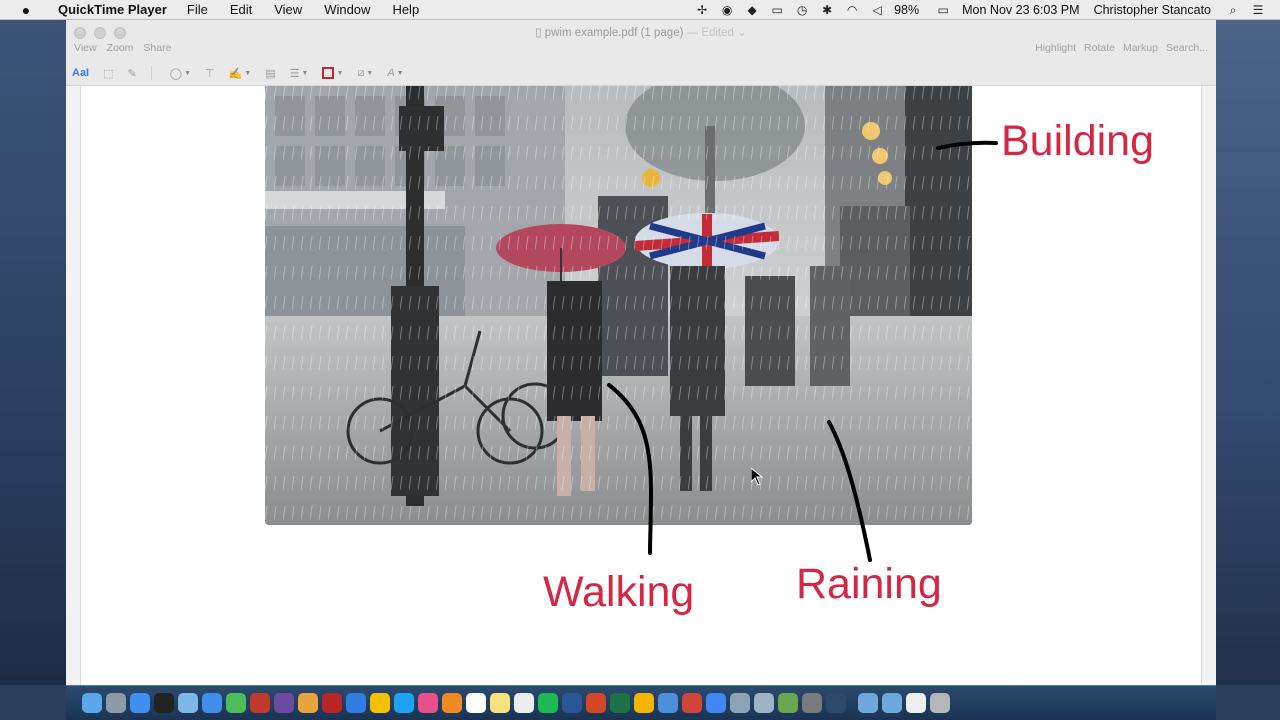  Describe the element at coordinates (740, 33) in the screenshot. I see `chevron-down-icon: ⌄` at that location.